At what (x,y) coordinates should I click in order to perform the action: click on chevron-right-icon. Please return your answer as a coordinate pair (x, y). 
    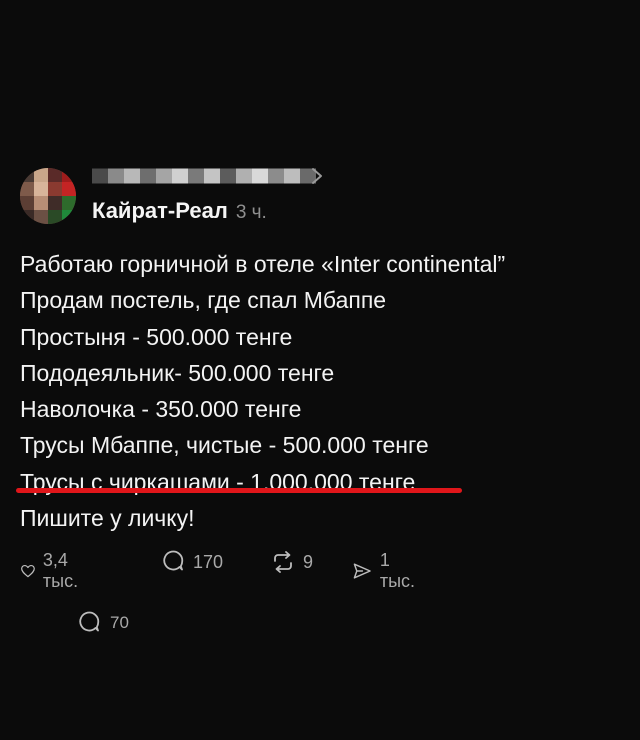
    Looking at the image, I should click on (317, 176).